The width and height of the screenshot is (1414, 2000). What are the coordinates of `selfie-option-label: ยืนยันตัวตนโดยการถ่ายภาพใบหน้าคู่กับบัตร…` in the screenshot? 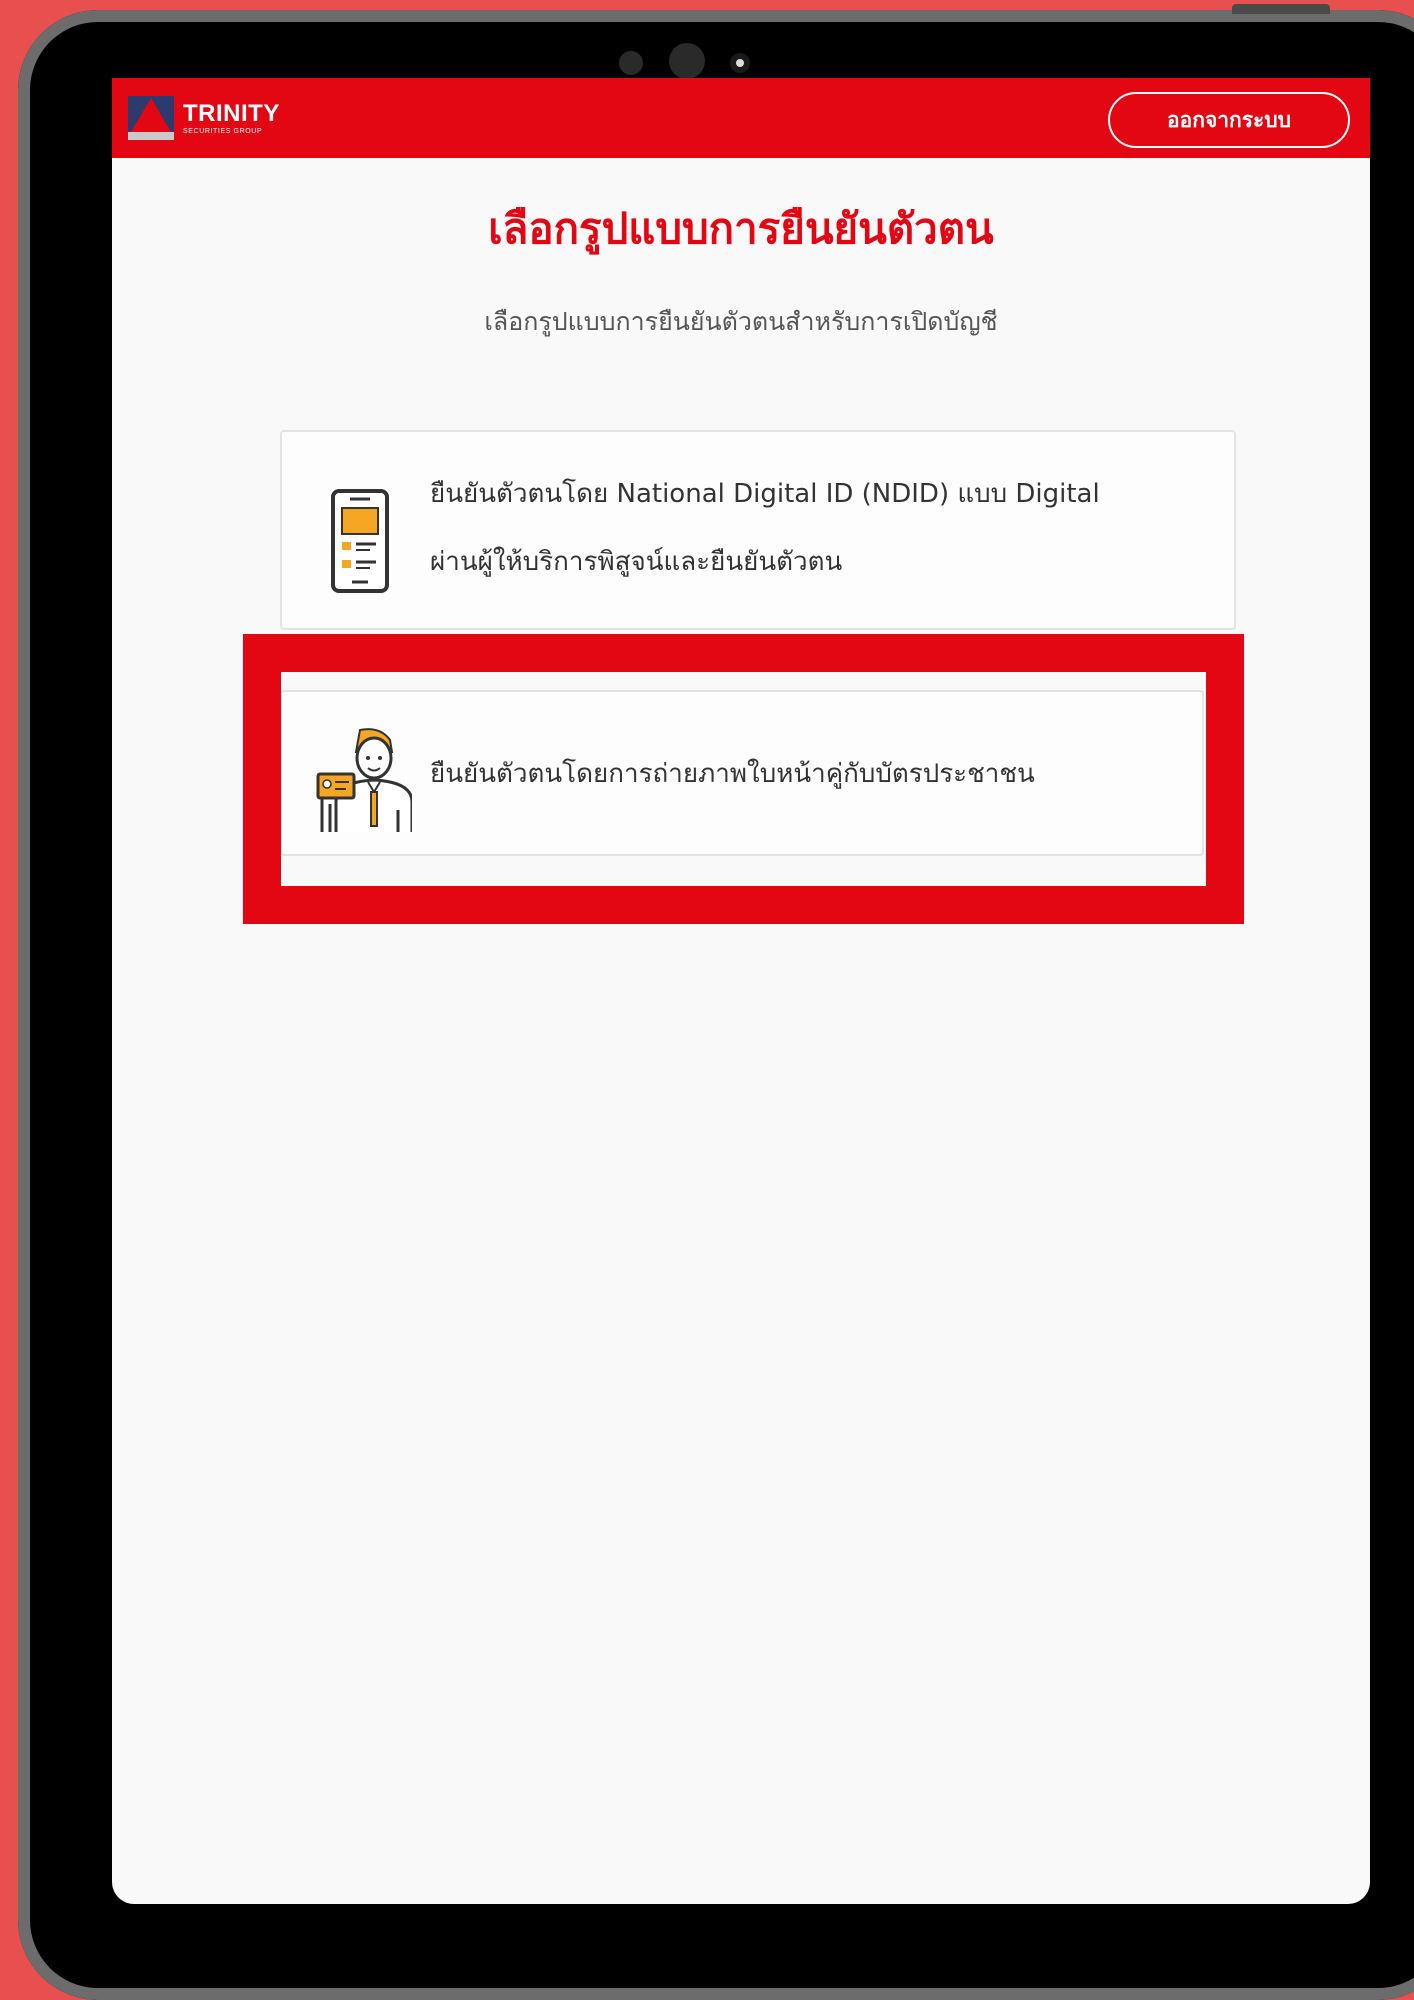 It's located at (732, 774).